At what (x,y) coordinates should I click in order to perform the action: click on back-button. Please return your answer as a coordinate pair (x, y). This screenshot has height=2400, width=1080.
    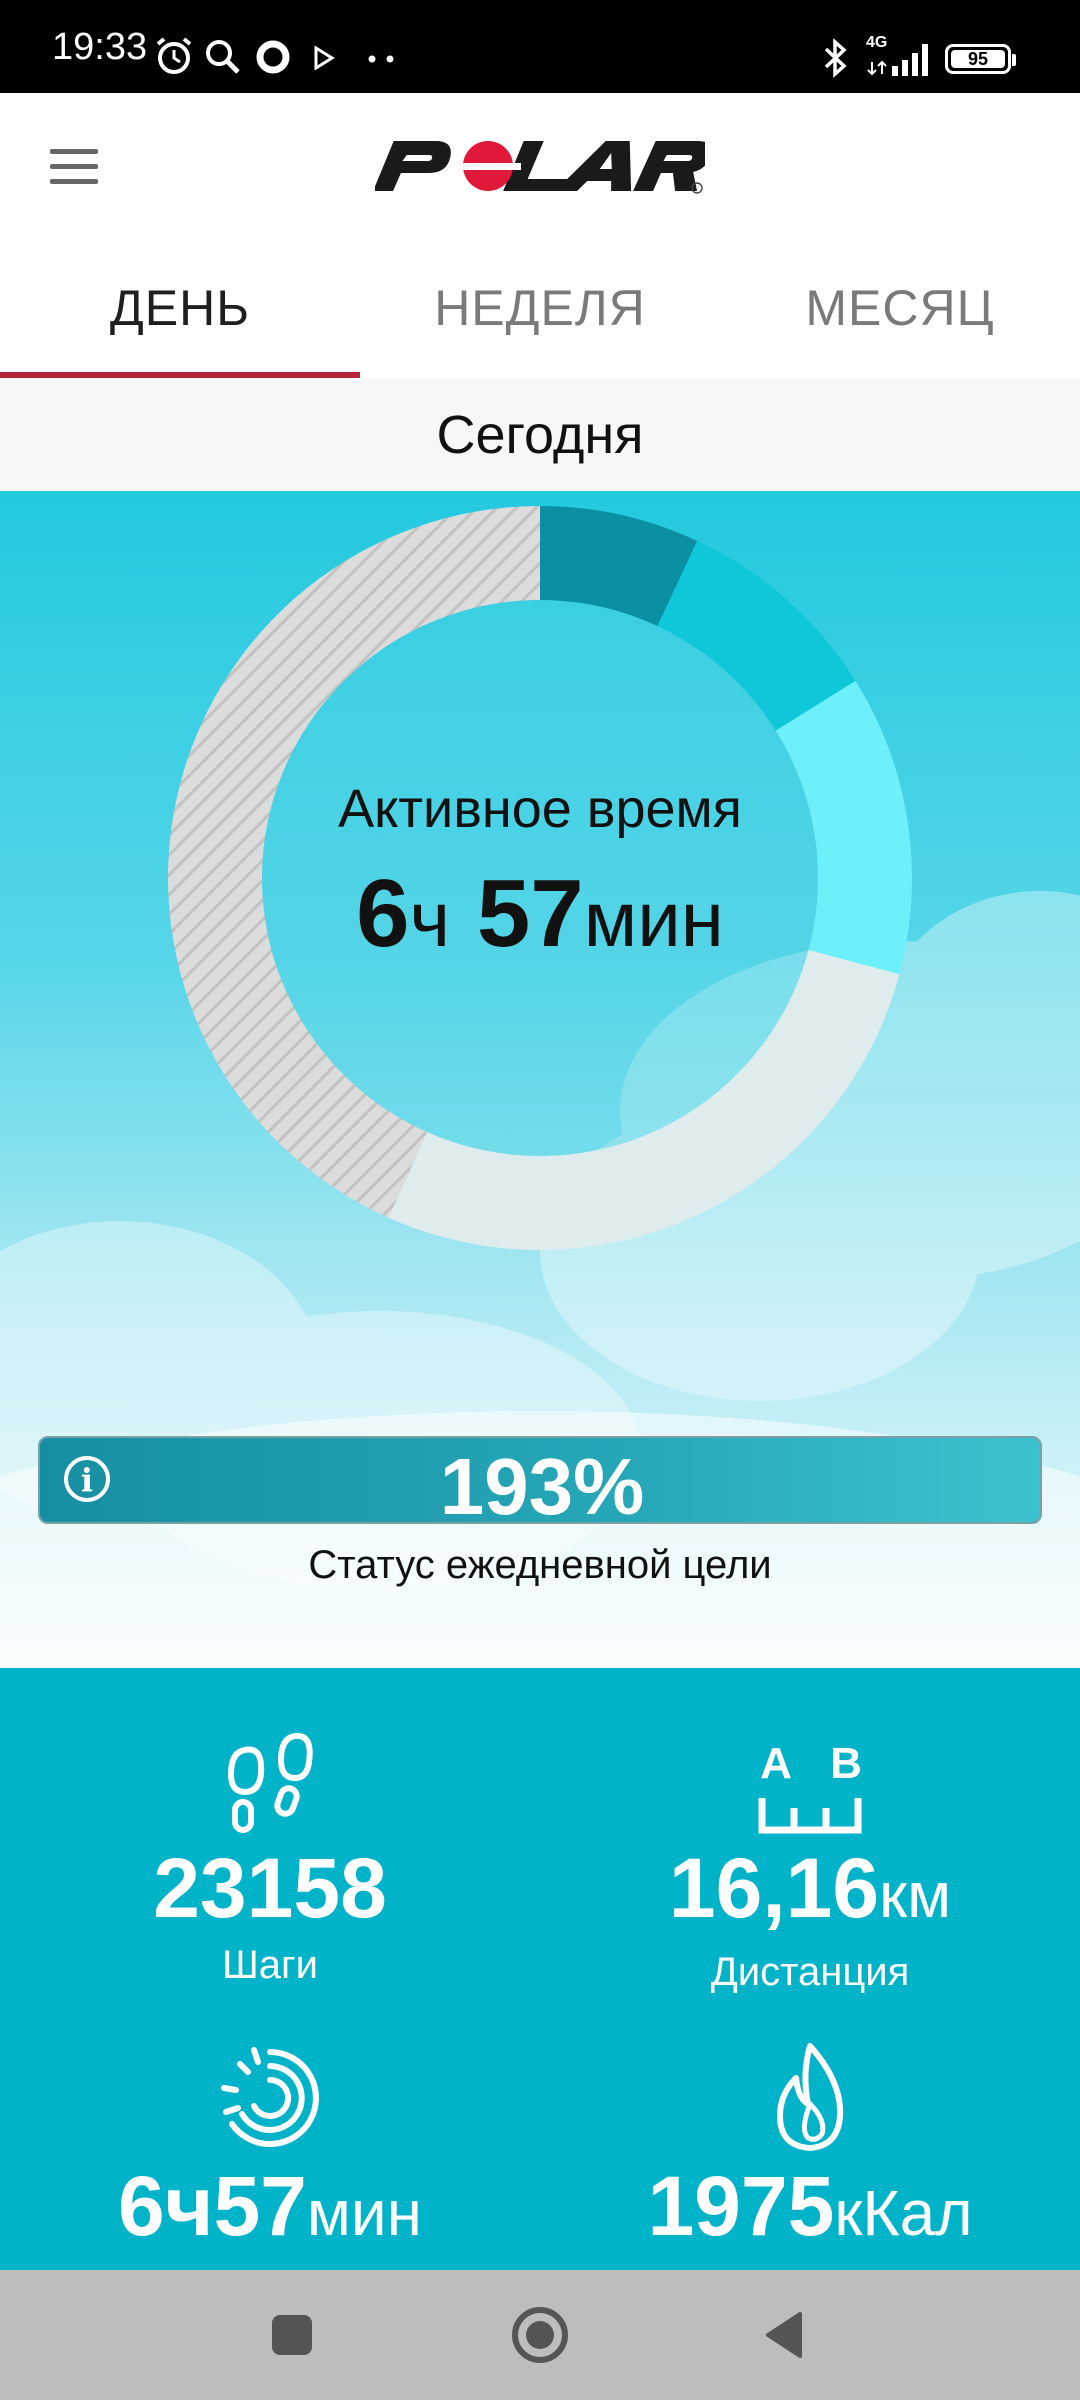
    Looking at the image, I should click on (784, 2335).